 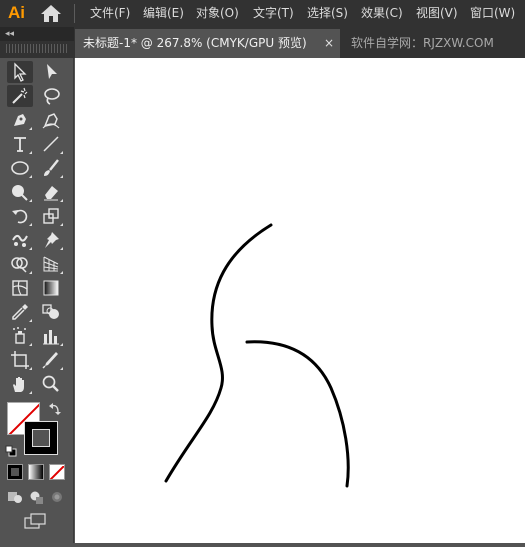 What do you see at coordinates (20, 336) in the screenshot?
I see `symbol-sprayer-tool-icon` at bounding box center [20, 336].